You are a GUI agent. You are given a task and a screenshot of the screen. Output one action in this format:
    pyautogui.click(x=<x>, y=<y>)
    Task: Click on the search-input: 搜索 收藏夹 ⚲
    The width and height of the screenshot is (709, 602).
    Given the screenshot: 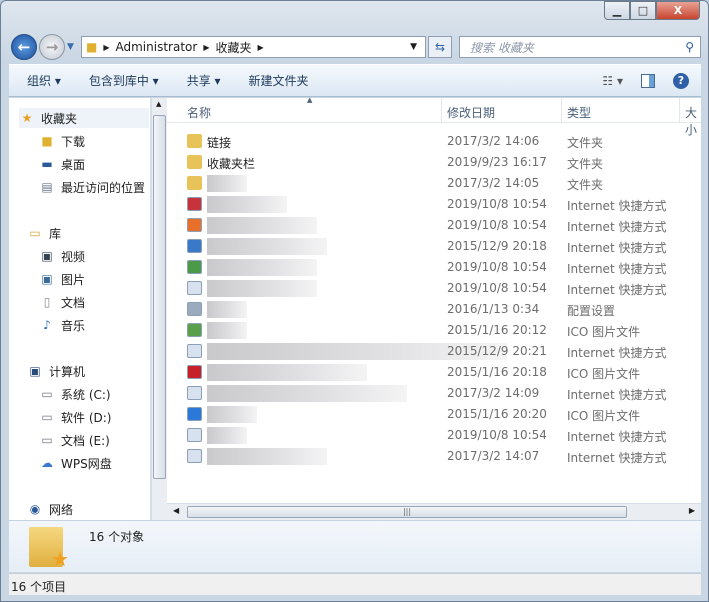 What is the action you would take?
    pyautogui.click(x=580, y=47)
    